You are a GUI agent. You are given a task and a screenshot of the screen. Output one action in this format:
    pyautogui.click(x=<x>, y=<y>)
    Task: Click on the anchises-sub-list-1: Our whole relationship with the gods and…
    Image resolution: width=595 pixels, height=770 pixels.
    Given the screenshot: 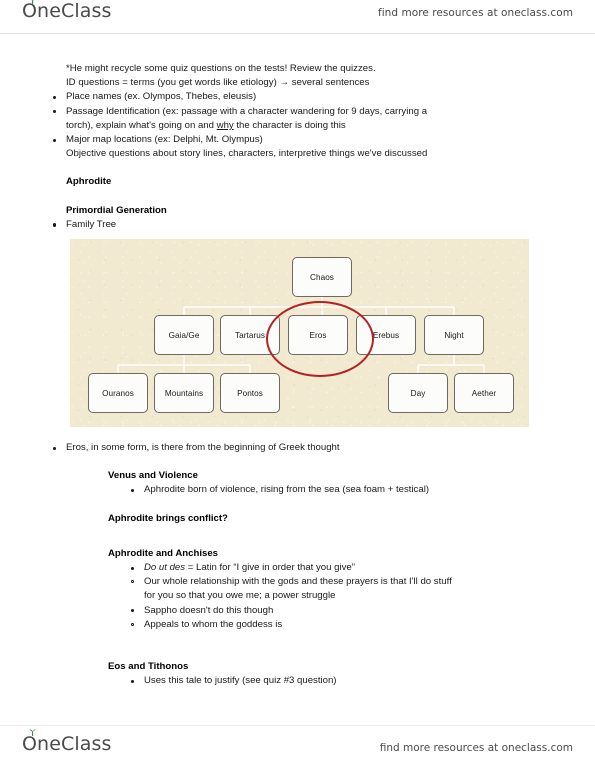 What is the action you would take?
    pyautogui.click(x=335, y=589)
    